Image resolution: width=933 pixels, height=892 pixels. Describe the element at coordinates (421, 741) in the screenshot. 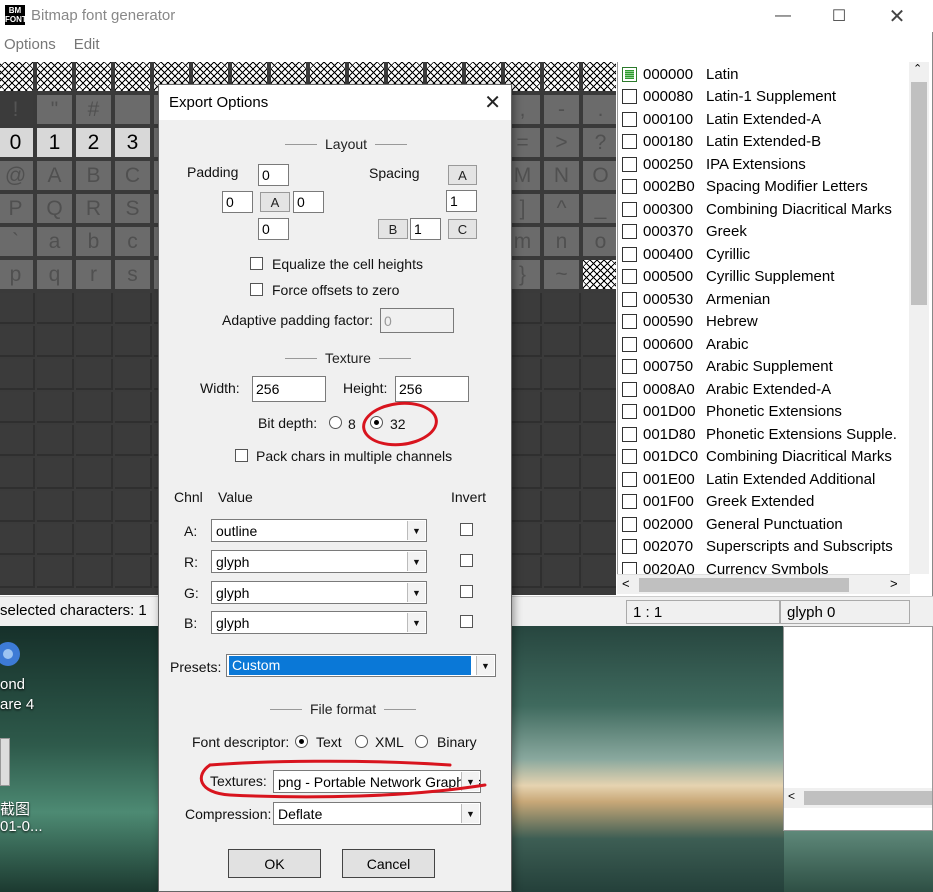

I see `descriptor-binary-radio` at that location.